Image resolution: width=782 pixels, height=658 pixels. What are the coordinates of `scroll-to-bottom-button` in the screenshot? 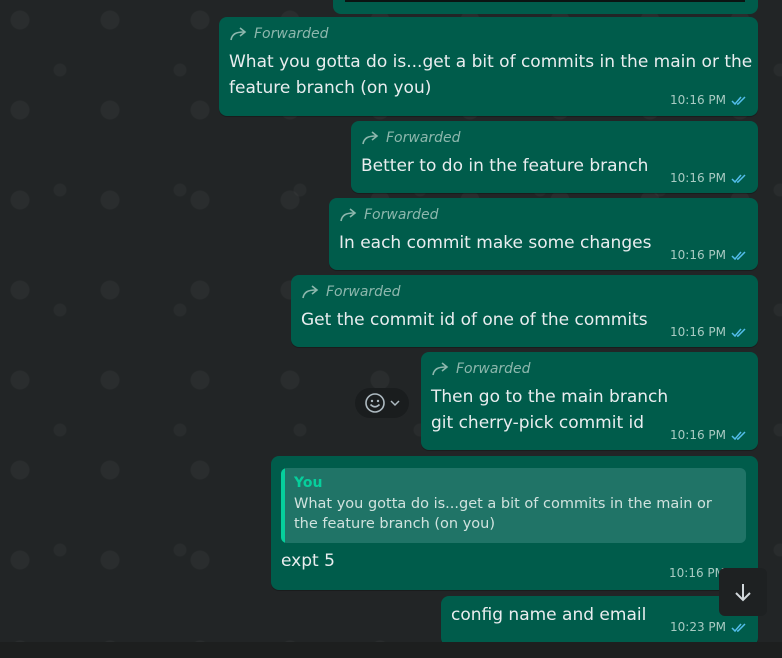 It's located at (743, 592).